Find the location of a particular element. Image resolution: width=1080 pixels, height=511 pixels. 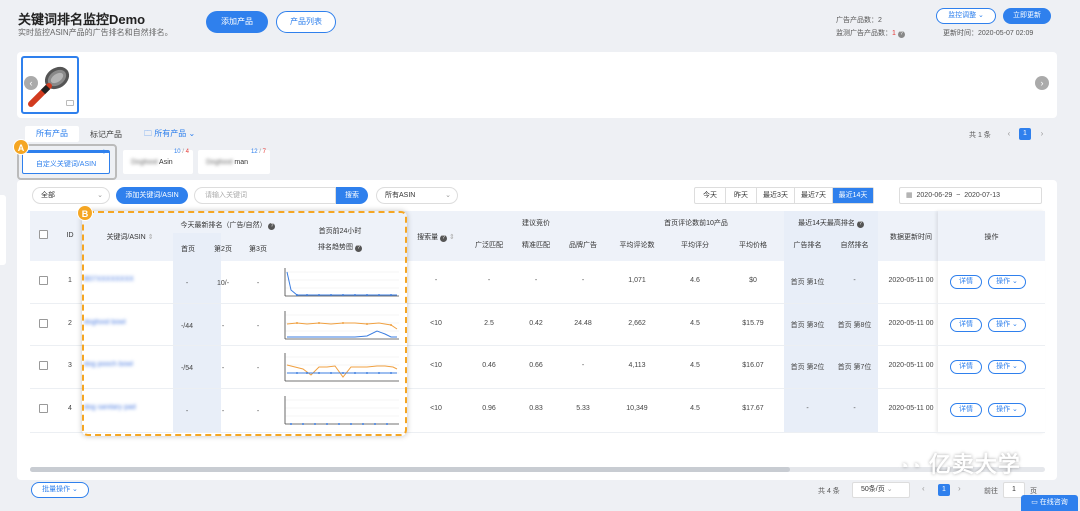

carousel-next-icon: › is located at coordinates (1042, 83).